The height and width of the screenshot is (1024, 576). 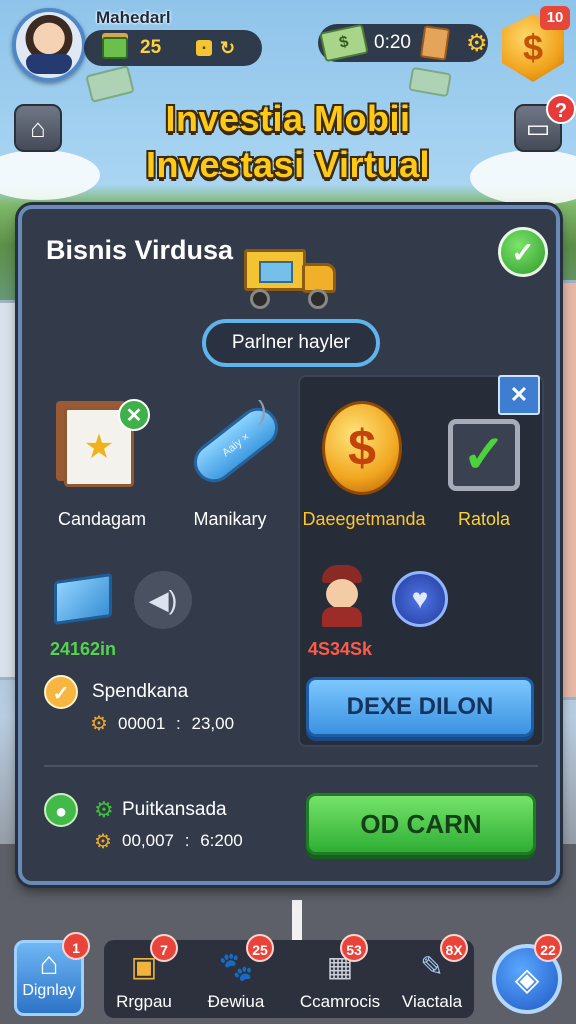 I want to click on heart-icon: ♥, so click(x=420, y=599).